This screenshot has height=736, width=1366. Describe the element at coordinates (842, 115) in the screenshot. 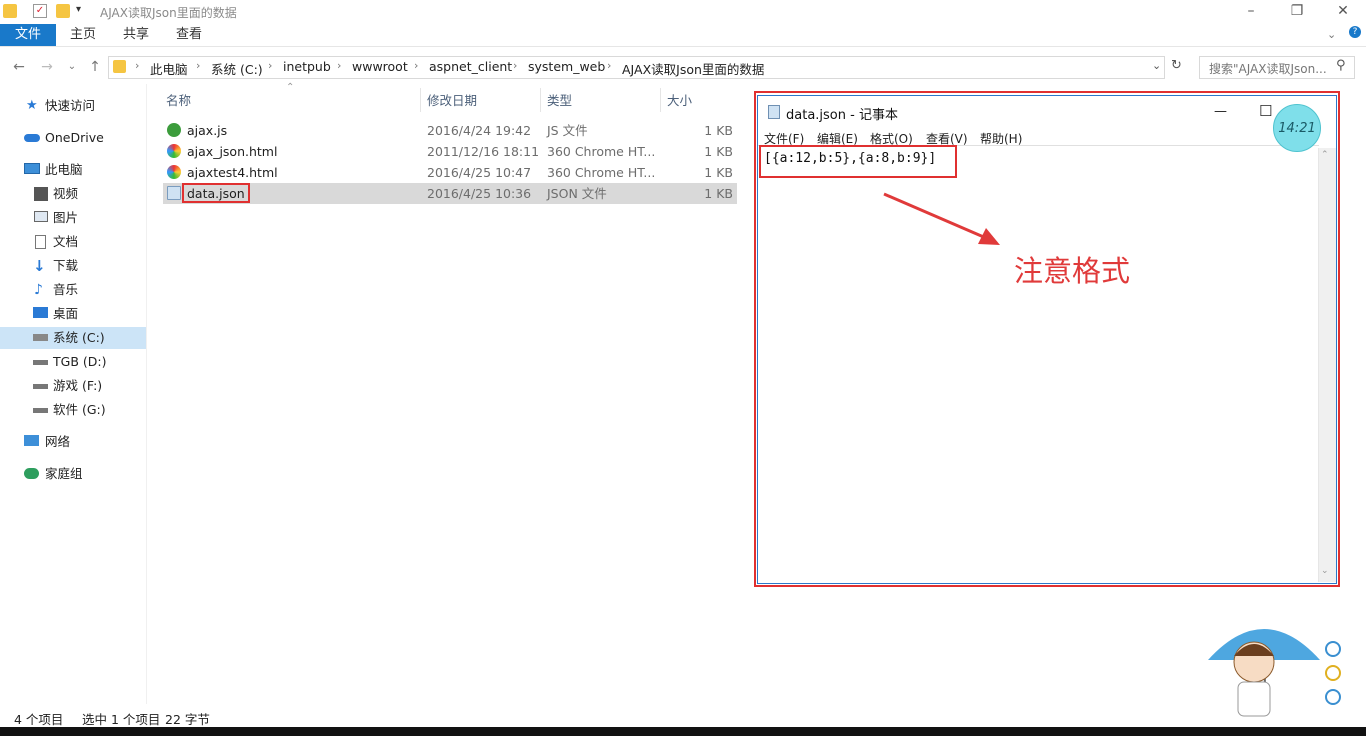

I see `notepad-title: data.json - 记事本` at that location.